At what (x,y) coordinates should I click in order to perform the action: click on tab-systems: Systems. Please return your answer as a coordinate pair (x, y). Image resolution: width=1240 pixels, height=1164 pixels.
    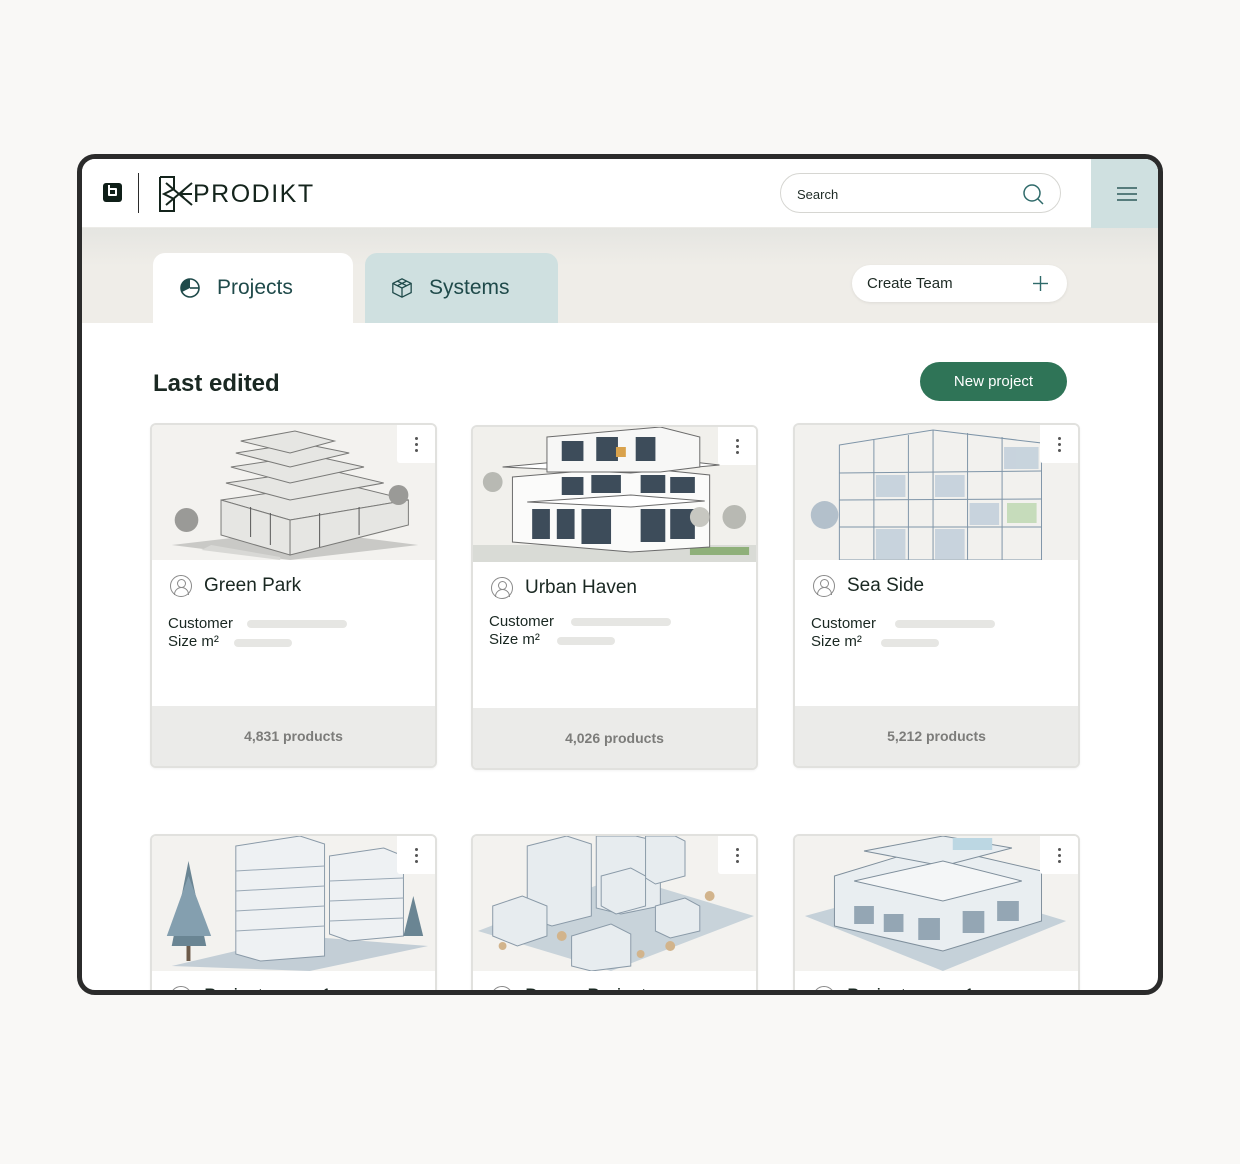
    Looking at the image, I should click on (461, 288).